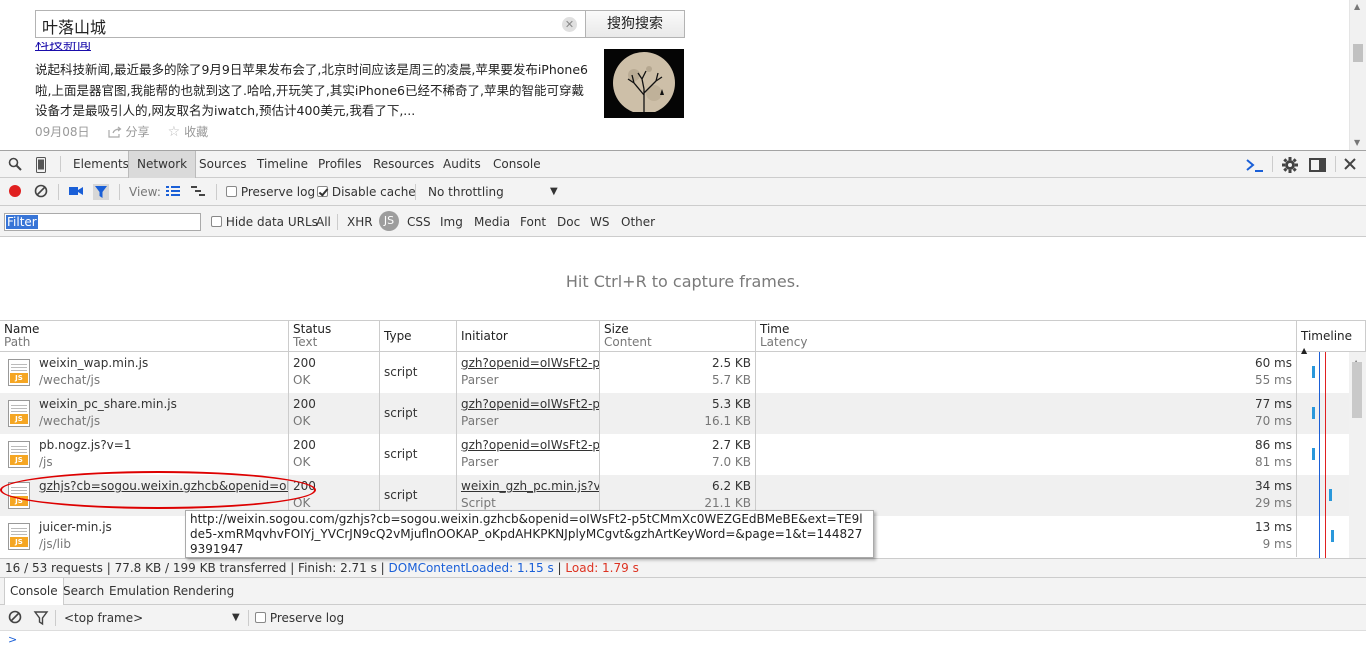 This screenshot has width=1366, height=646. Describe the element at coordinates (102, 222) in the screenshot. I see `filter-input: Filter` at that location.